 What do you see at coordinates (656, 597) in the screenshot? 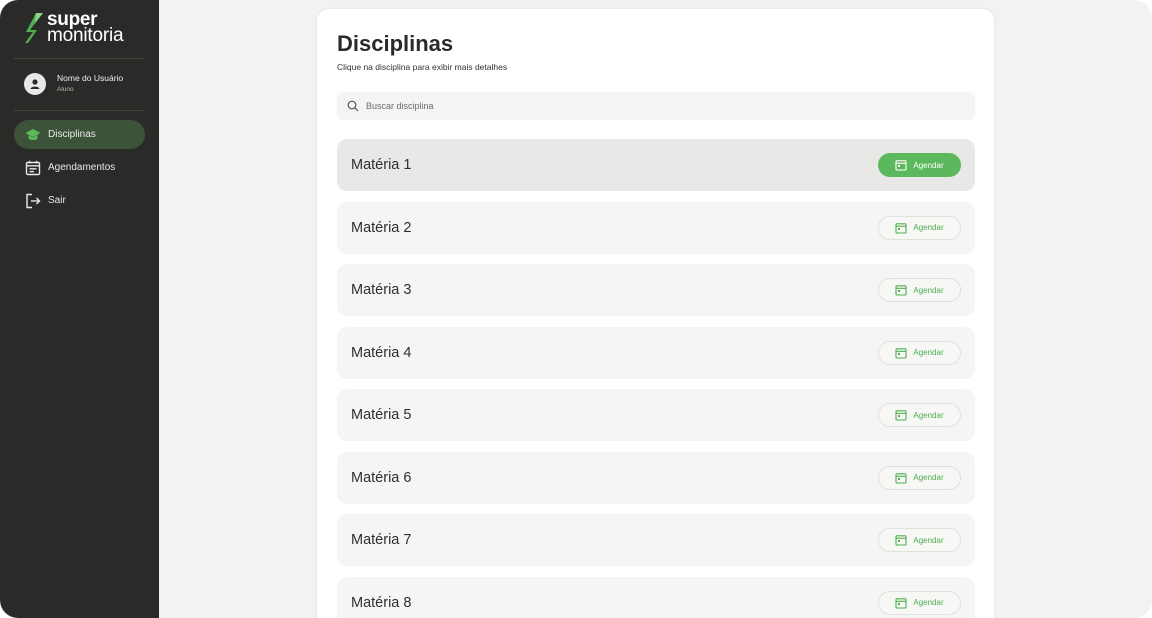
I see `subject-row: Matéria 8 Agendar` at bounding box center [656, 597].